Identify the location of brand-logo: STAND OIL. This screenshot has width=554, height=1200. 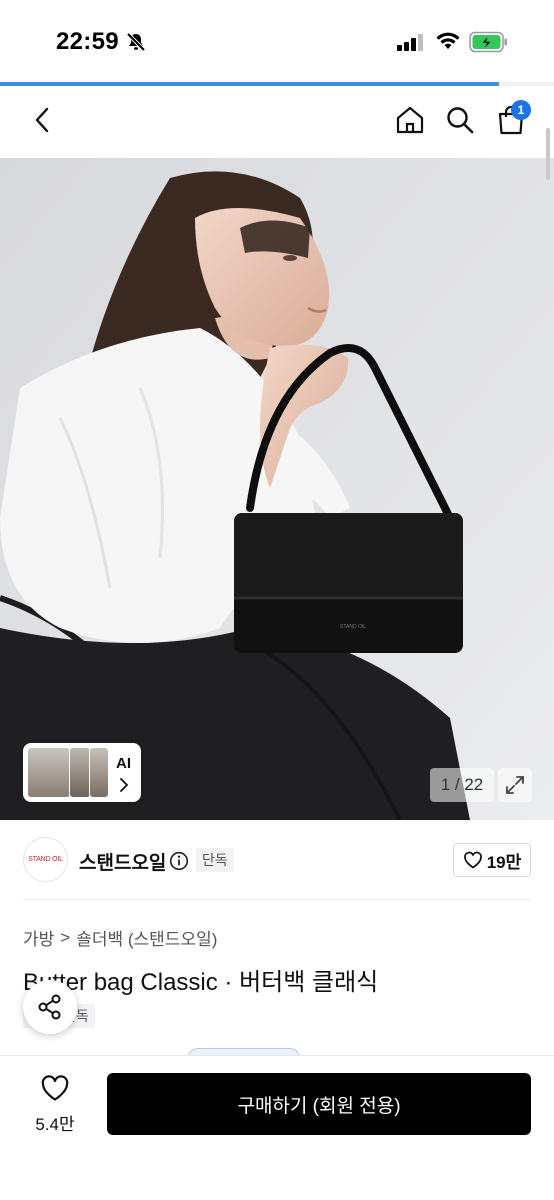
(45, 859).